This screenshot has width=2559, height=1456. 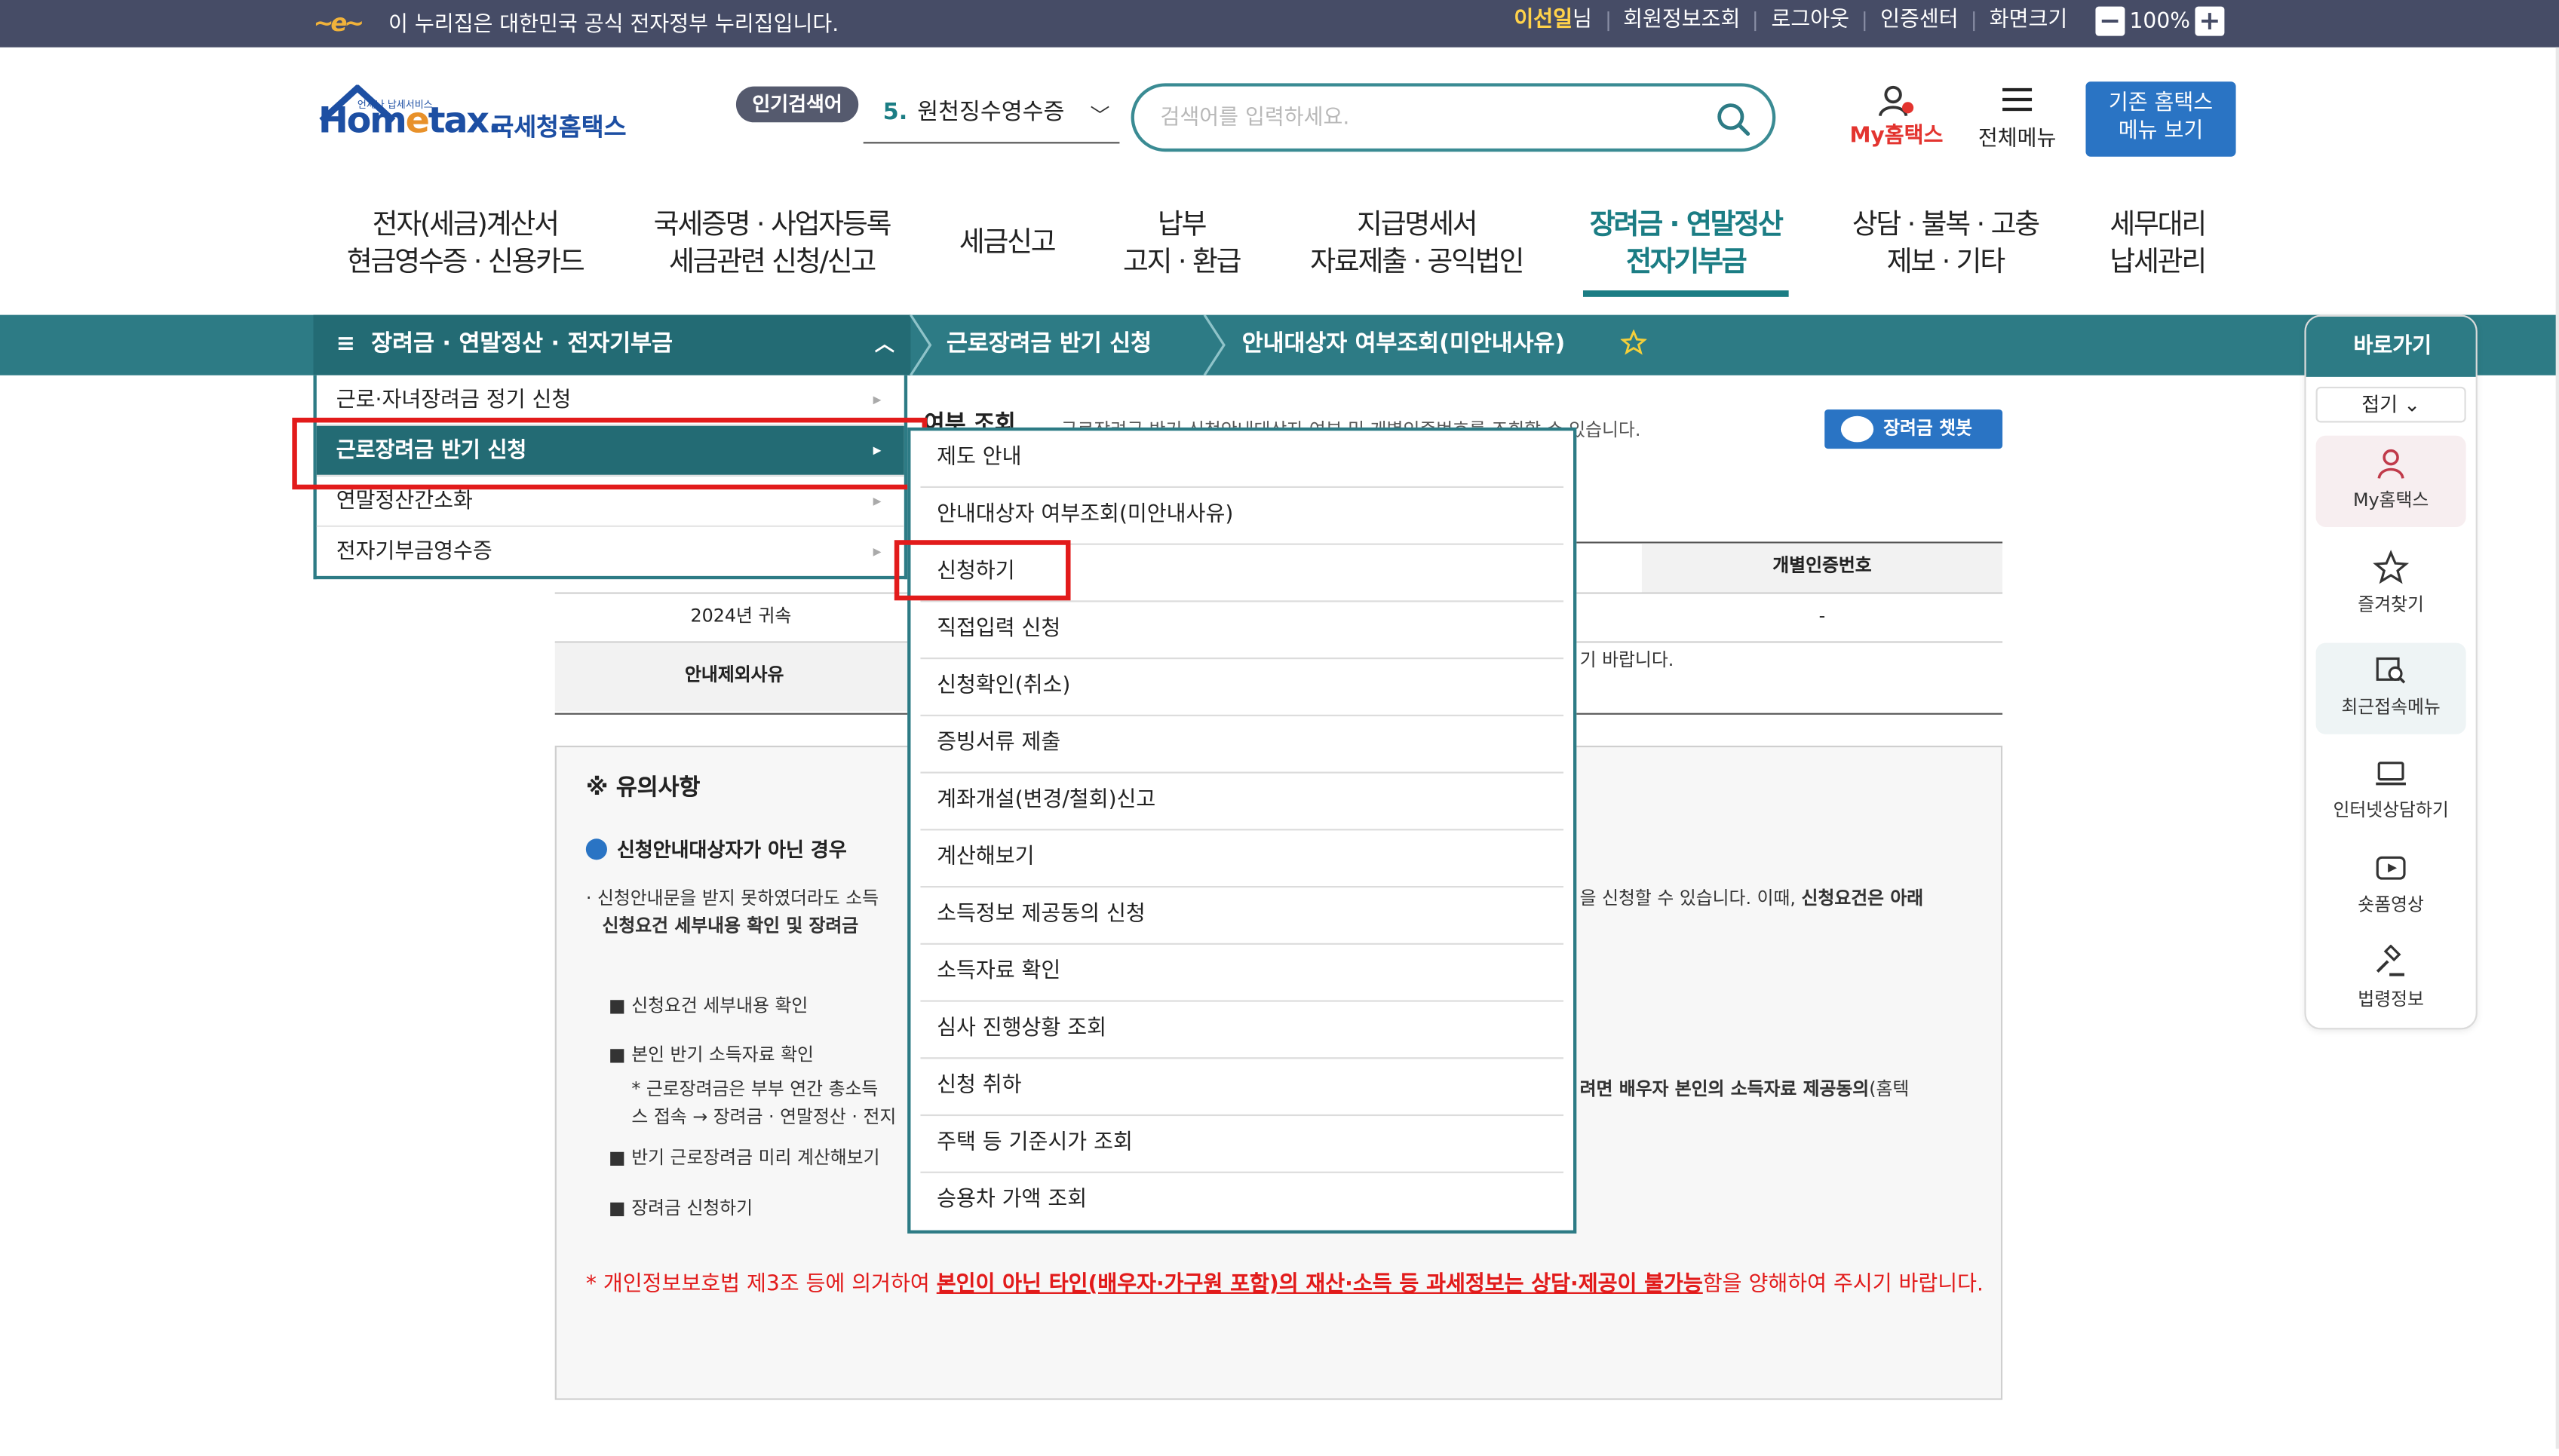 What do you see at coordinates (2110, 21) in the screenshot?
I see `zoom-out-button: −` at bounding box center [2110, 21].